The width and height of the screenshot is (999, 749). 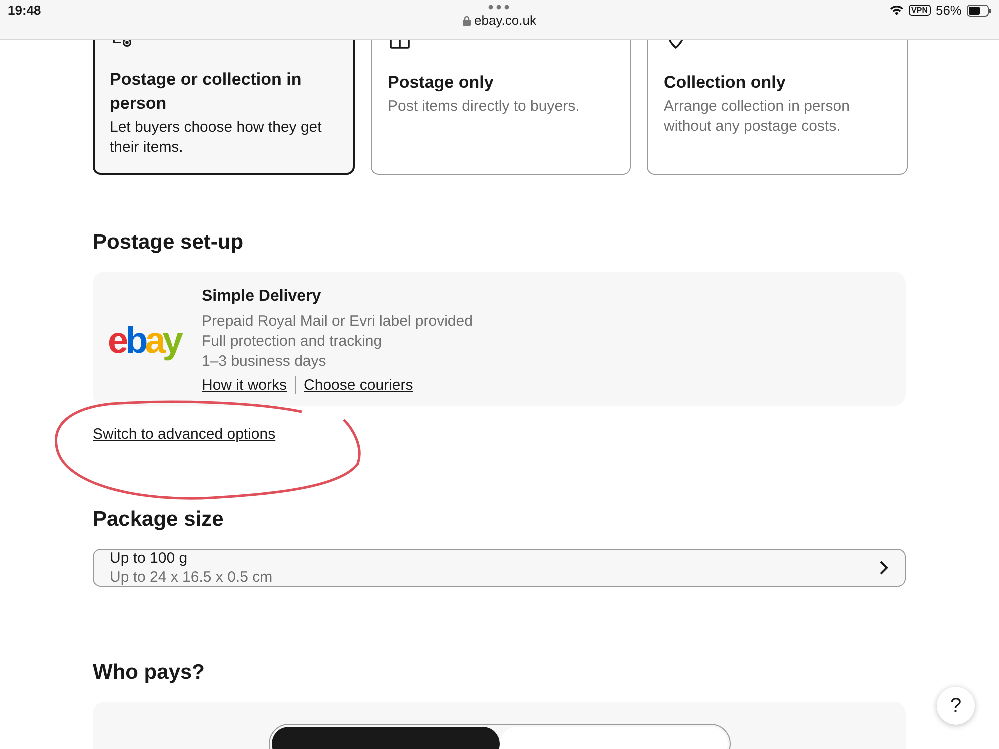 What do you see at coordinates (293, 342) in the screenshot?
I see `delivery-detail: Full protection and tracking` at bounding box center [293, 342].